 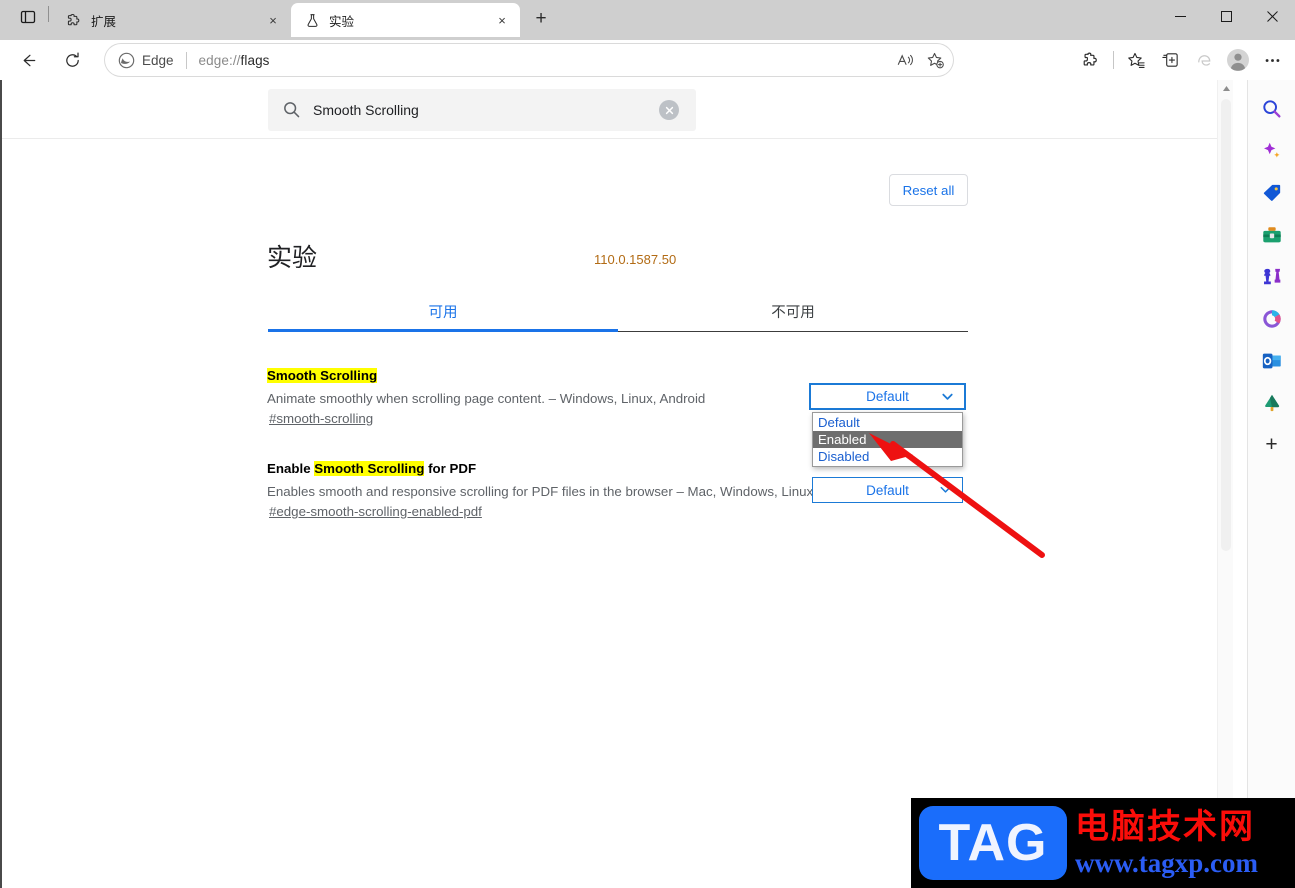 I want to click on add-favorite-icon, so click(x=935, y=60).